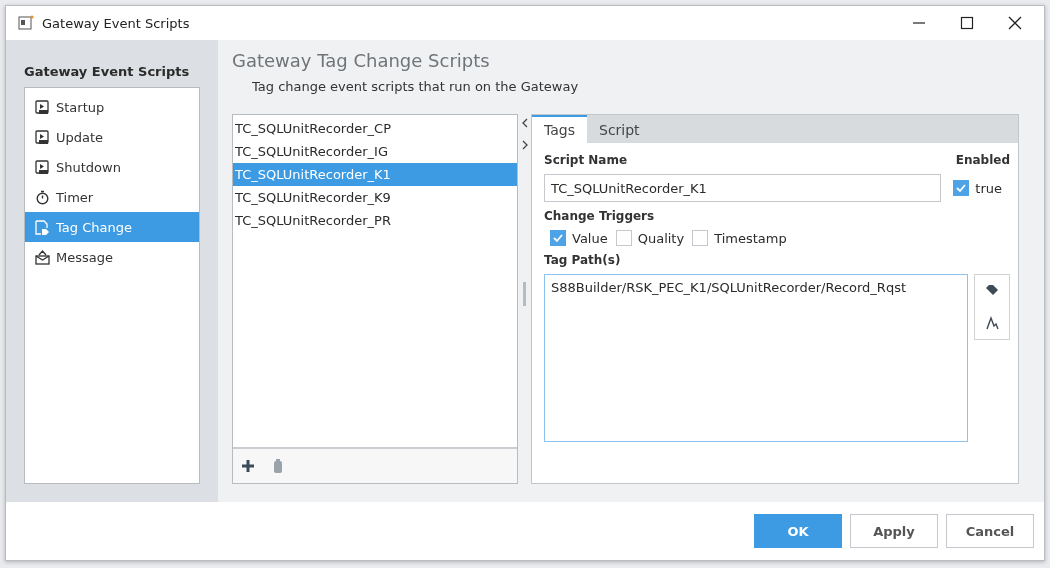 The image size is (1050, 568). What do you see at coordinates (992, 291) in the screenshot?
I see `tag-icon` at bounding box center [992, 291].